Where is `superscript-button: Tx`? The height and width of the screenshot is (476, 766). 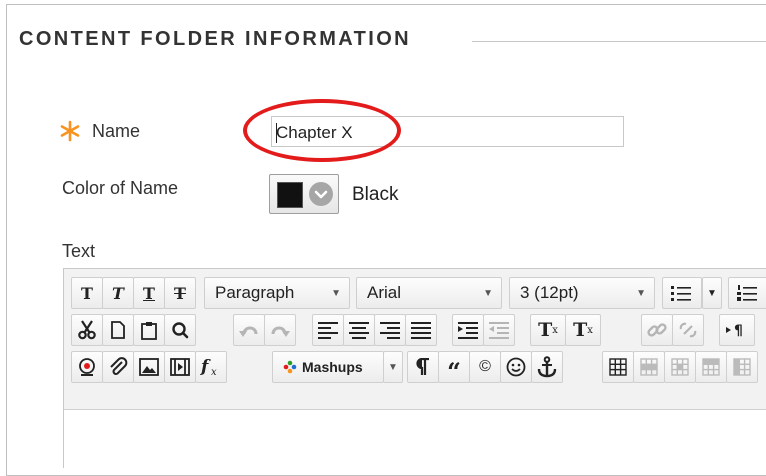
superscript-button: Tx is located at coordinates (548, 330).